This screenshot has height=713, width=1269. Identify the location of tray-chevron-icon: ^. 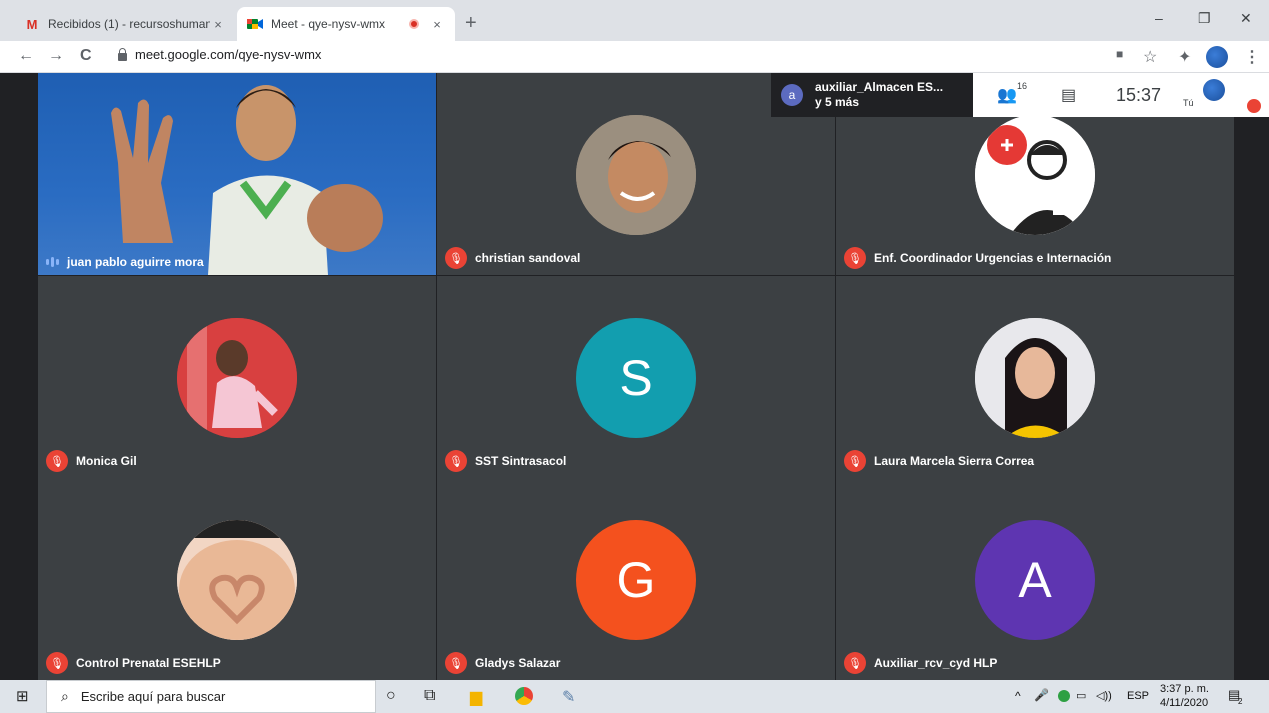
(1018, 696).